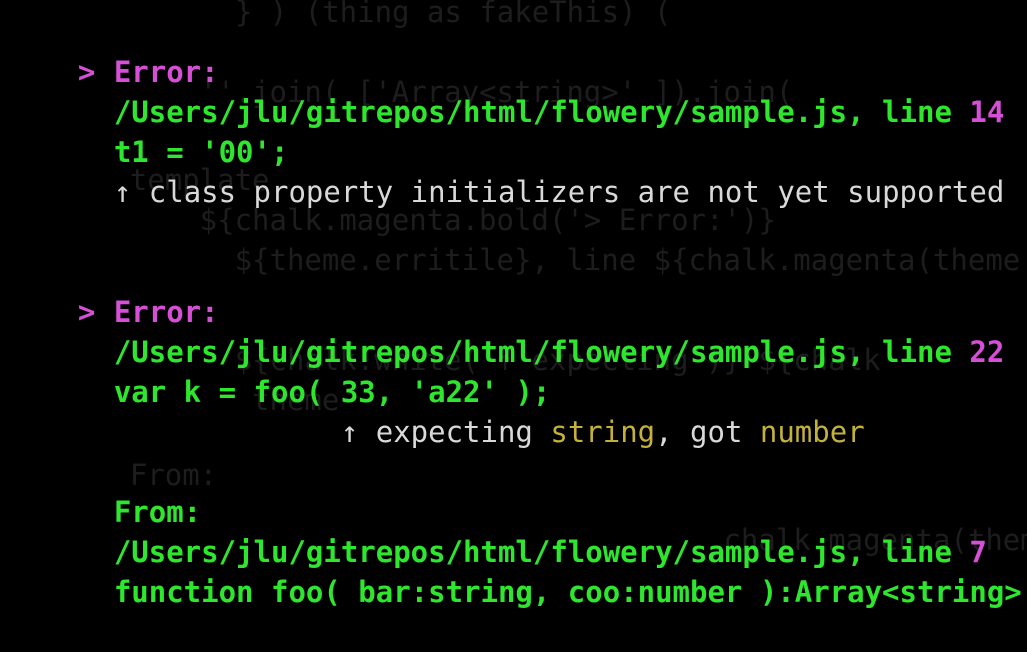  I want to click on error-message-text: expecting, so click(454, 432).